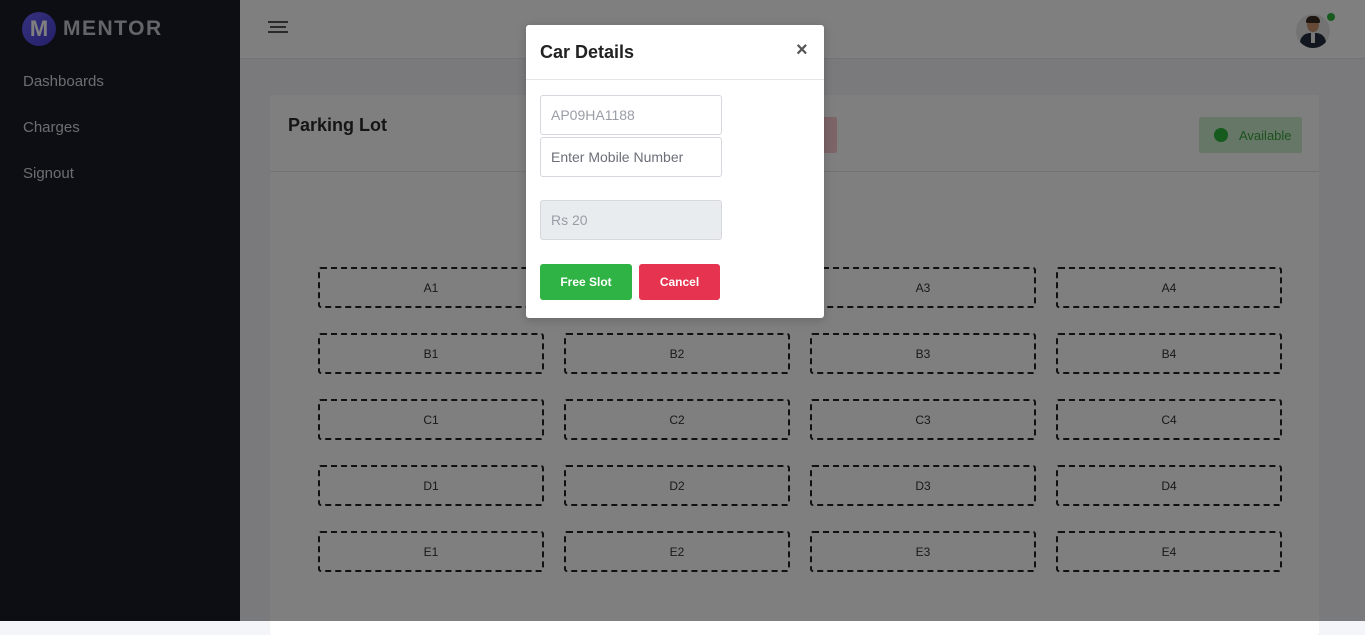  What do you see at coordinates (631, 115) in the screenshot?
I see `vehicle-number-field` at bounding box center [631, 115].